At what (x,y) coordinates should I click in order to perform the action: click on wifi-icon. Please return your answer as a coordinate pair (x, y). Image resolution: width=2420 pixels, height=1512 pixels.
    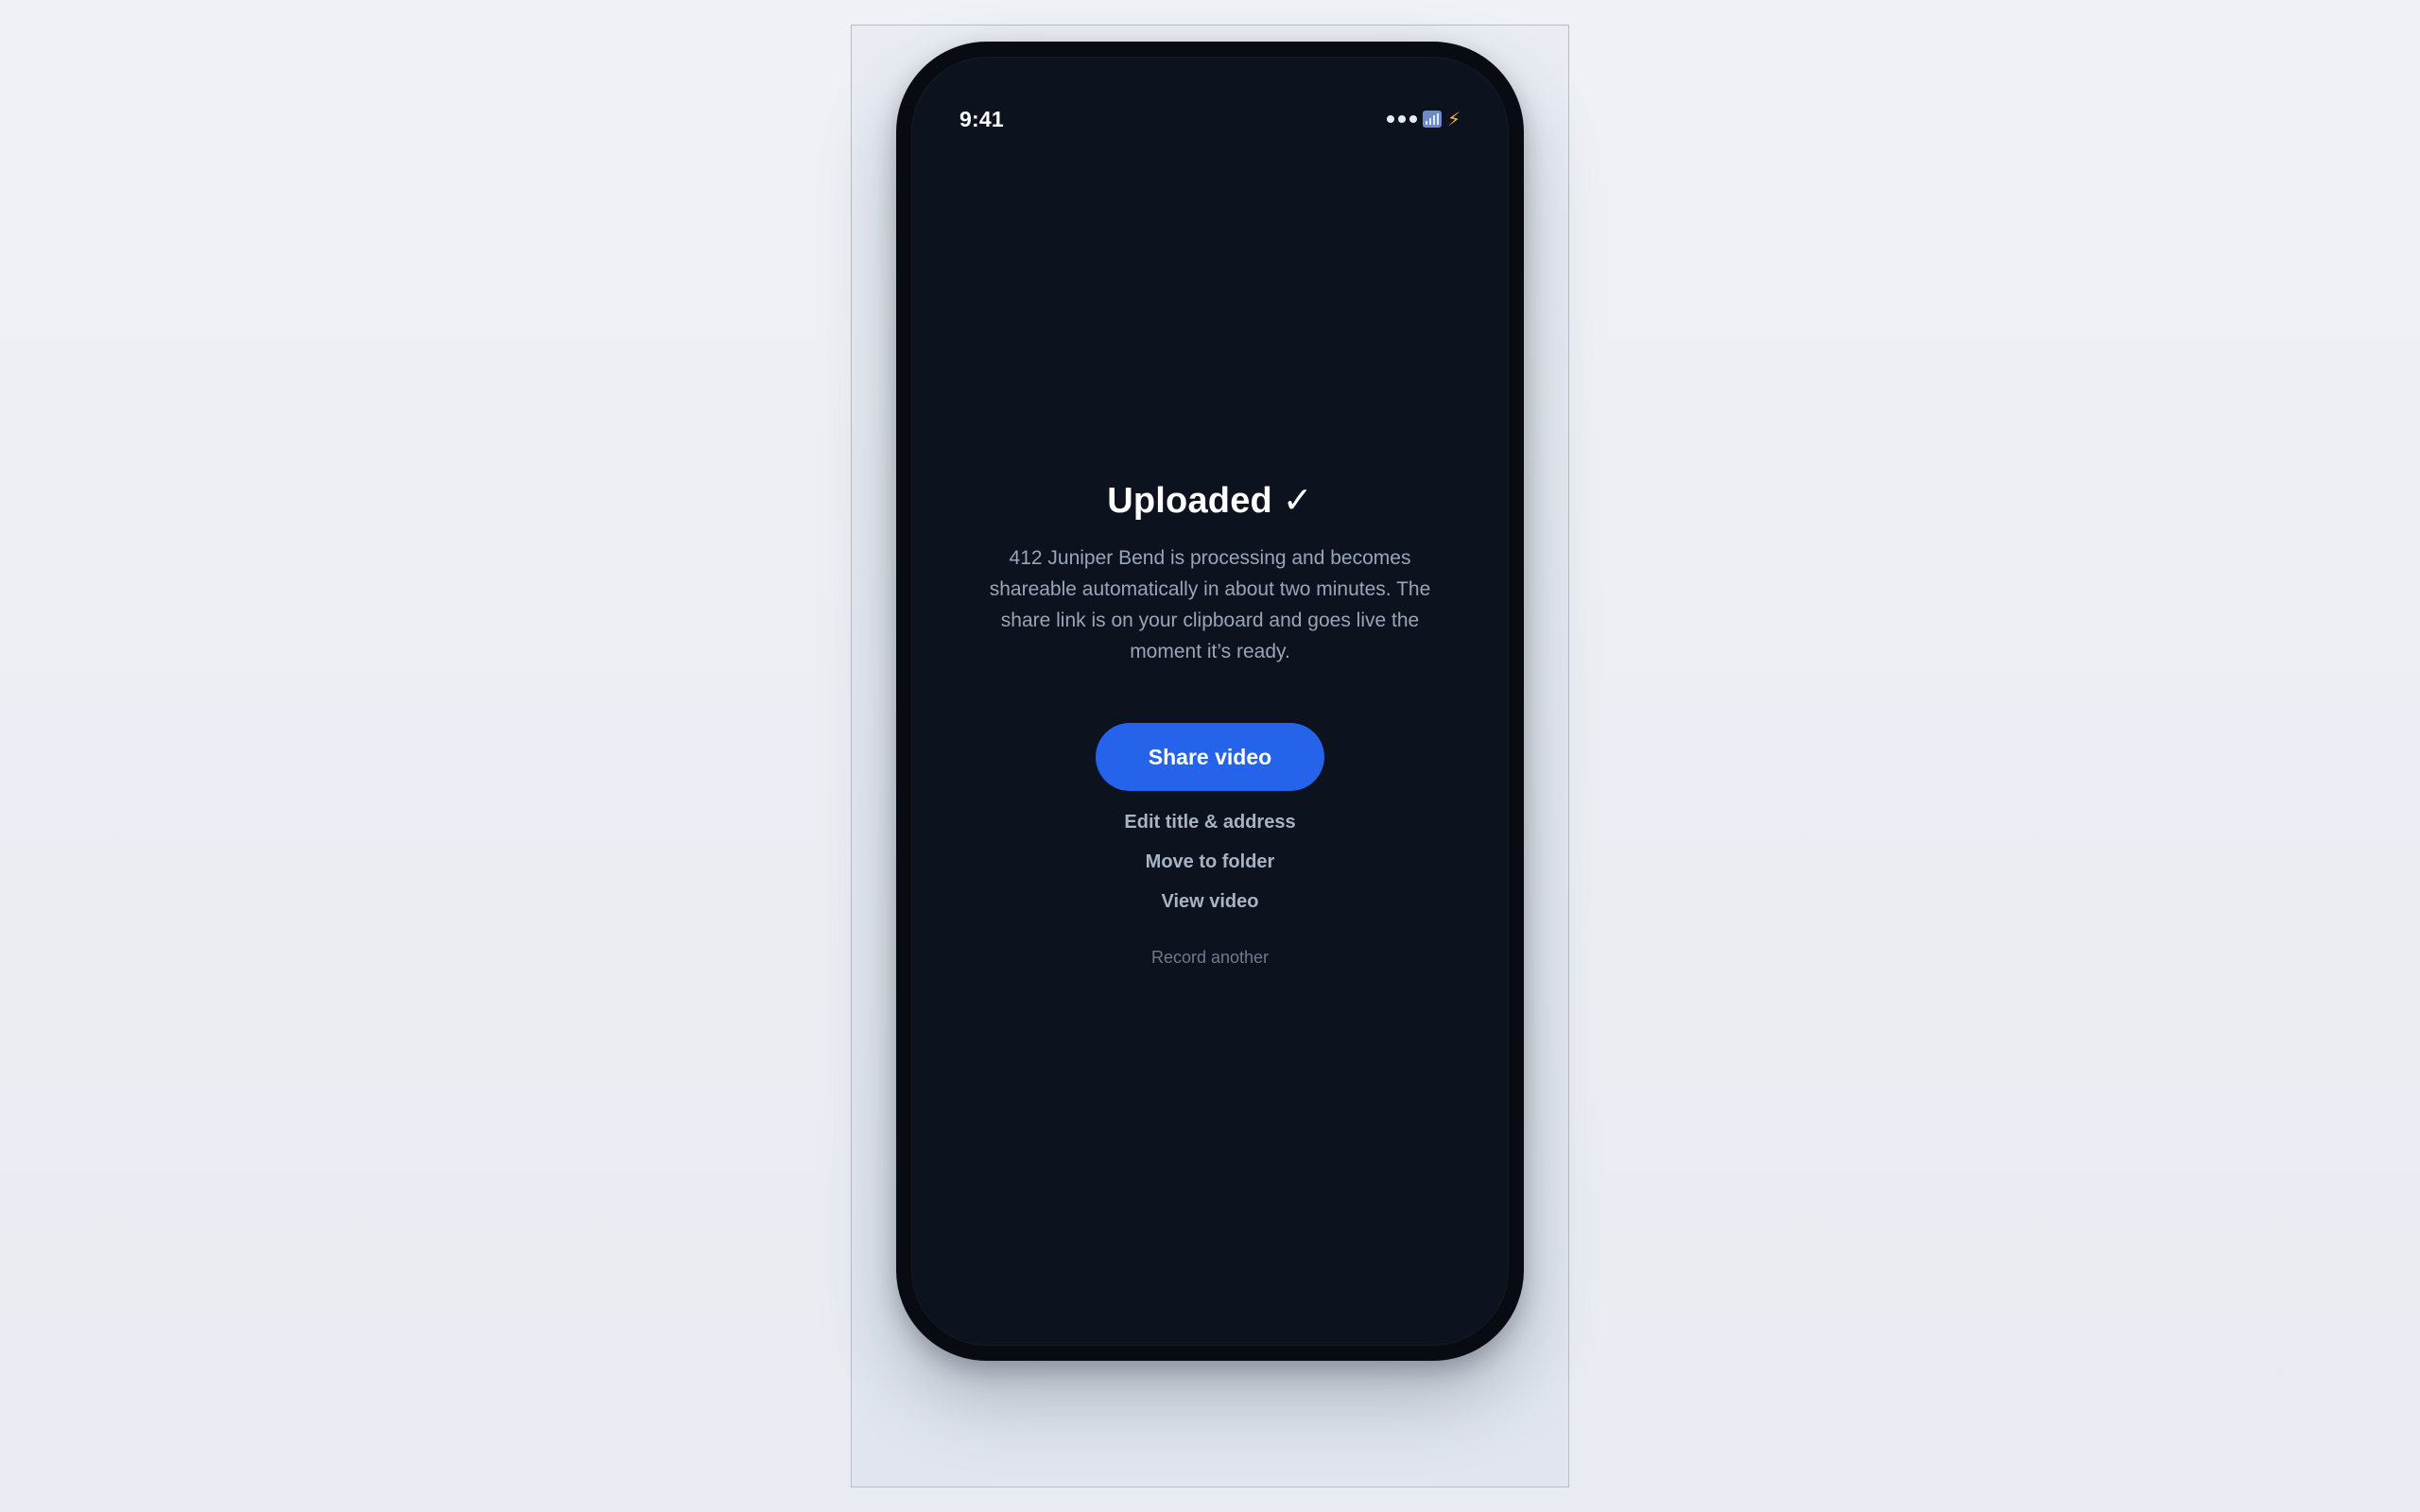
    Looking at the image, I should click on (1432, 119).